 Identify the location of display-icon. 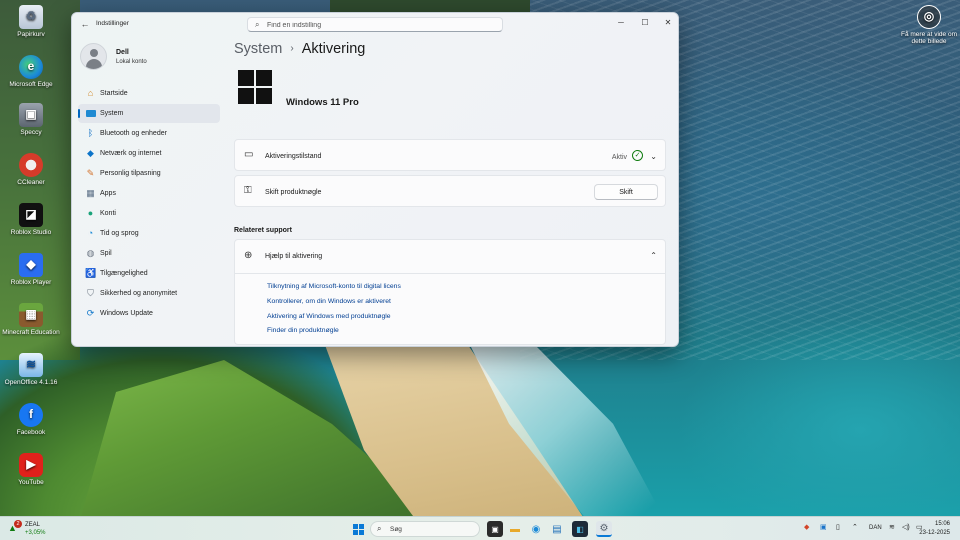
(90, 113).